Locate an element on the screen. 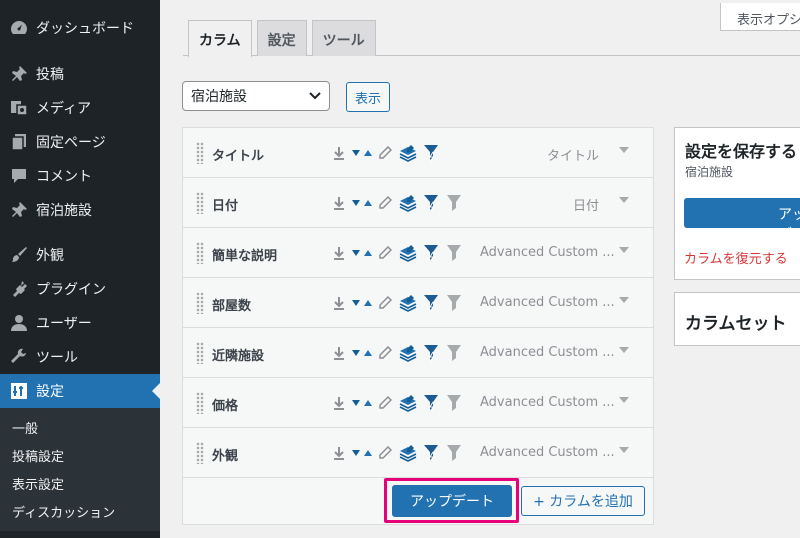 The height and width of the screenshot is (538, 800). tab-tools: ツール is located at coordinates (343, 38).